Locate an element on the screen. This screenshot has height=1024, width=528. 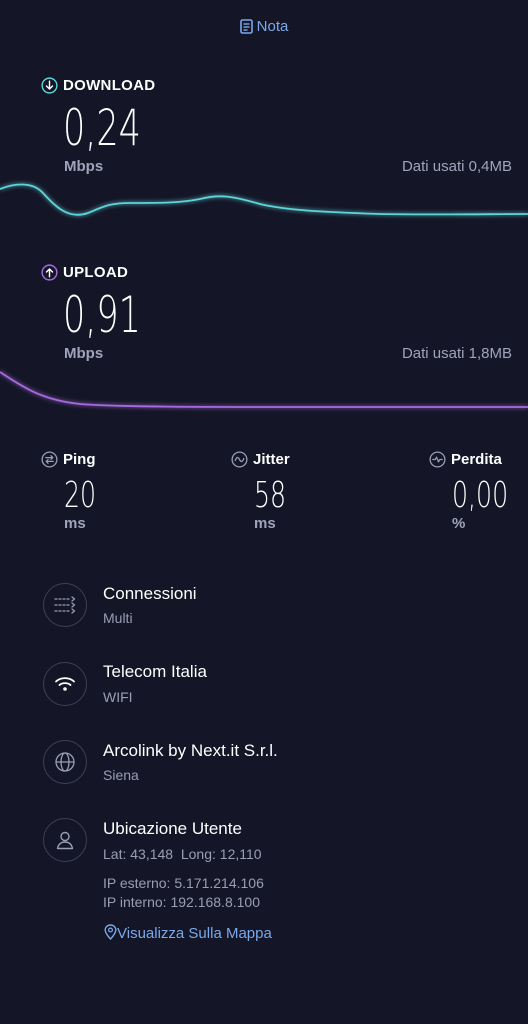
ping-icon is located at coordinates (49, 459).